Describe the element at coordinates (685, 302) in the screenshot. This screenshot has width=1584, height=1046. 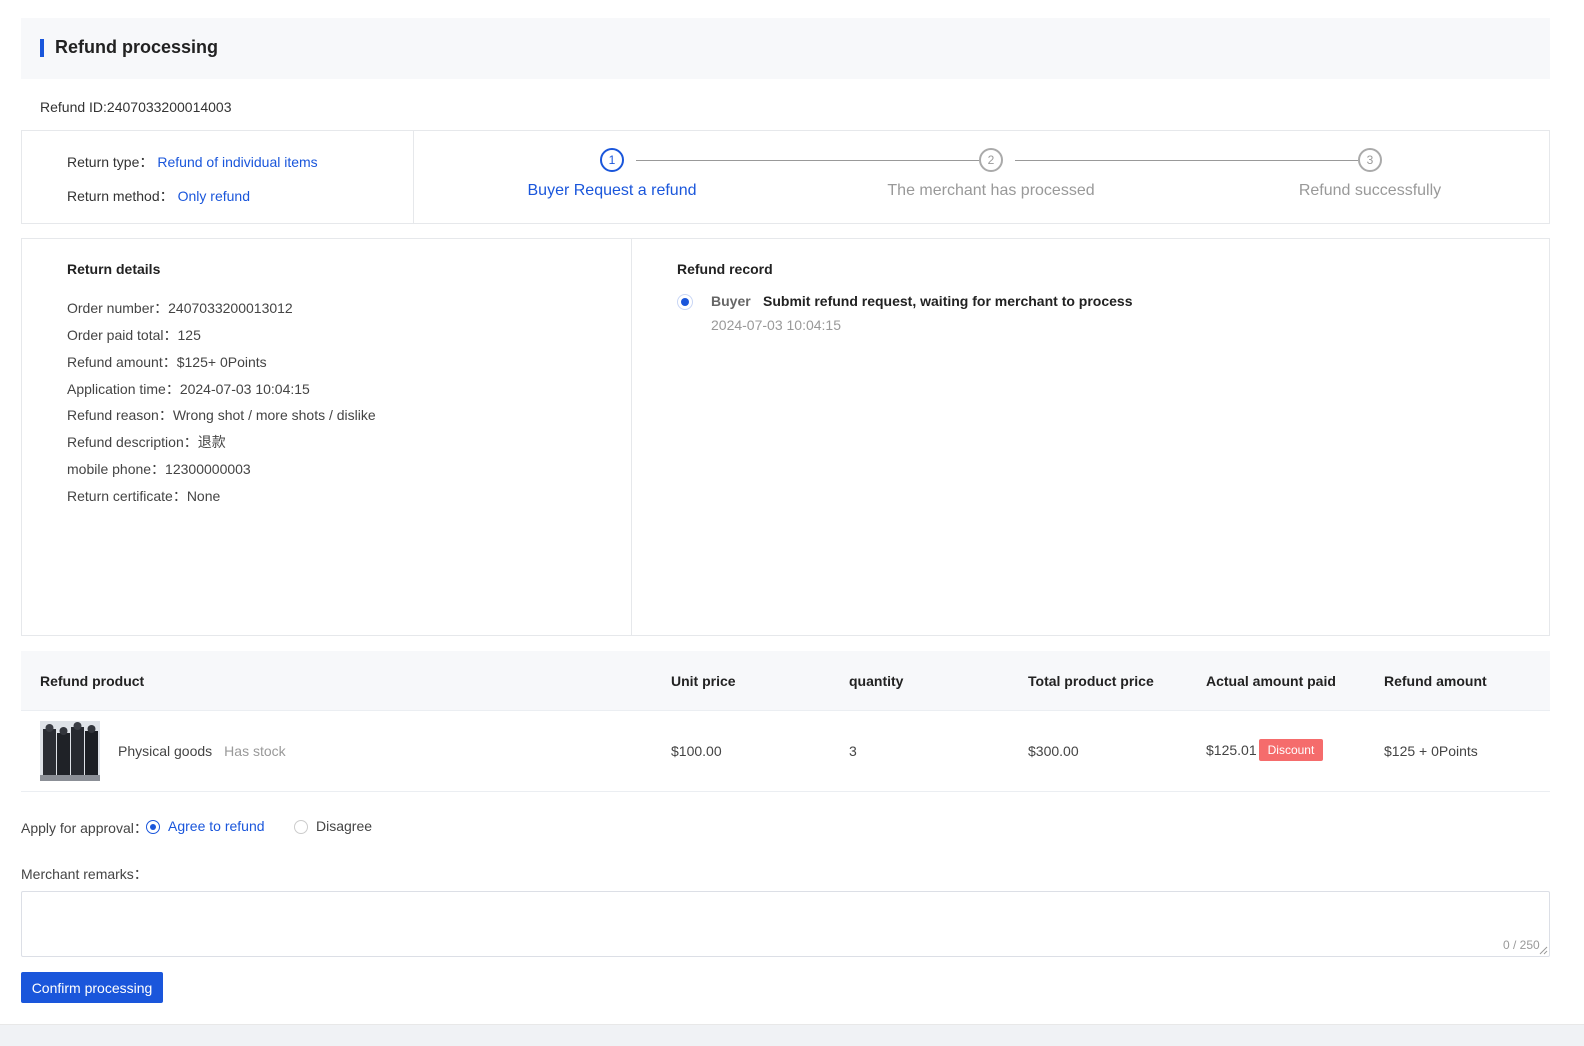
I see `timeline-dot-icon` at that location.